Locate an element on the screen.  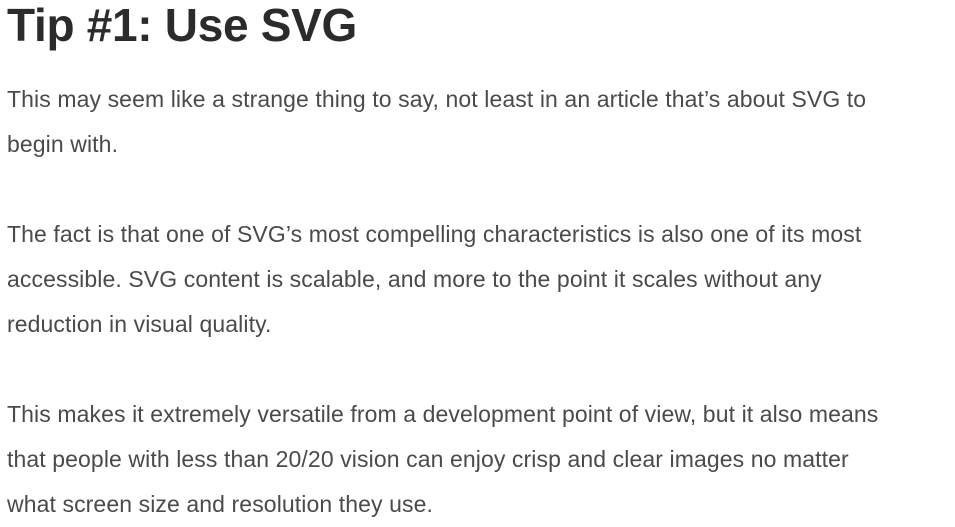
section-heading: Tip #1: Use SVG is located at coordinates (182, 25).